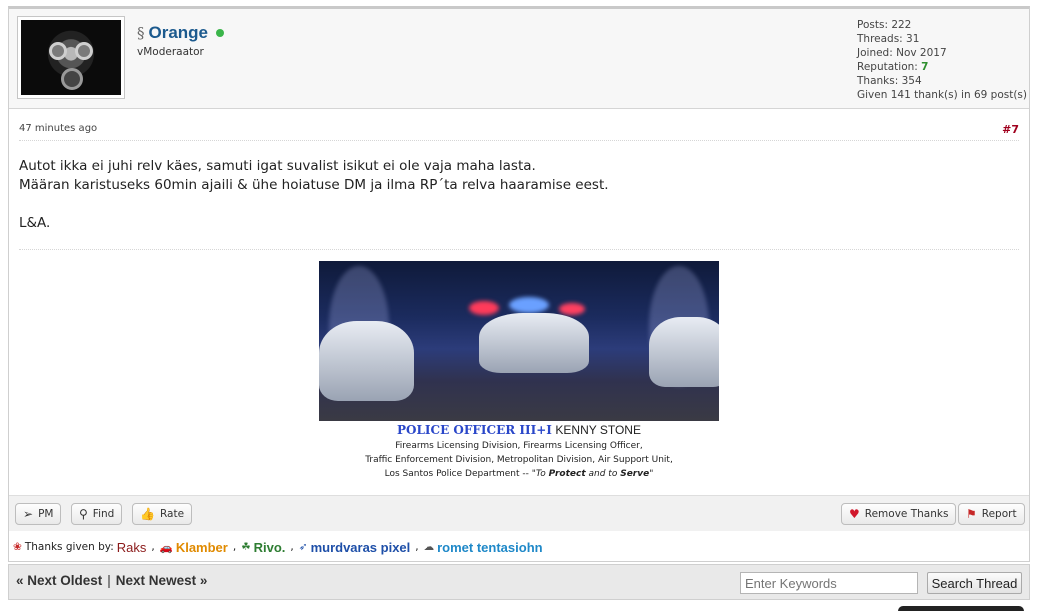 This screenshot has height=611, width=1038. I want to click on online-status-icon, so click(220, 33).